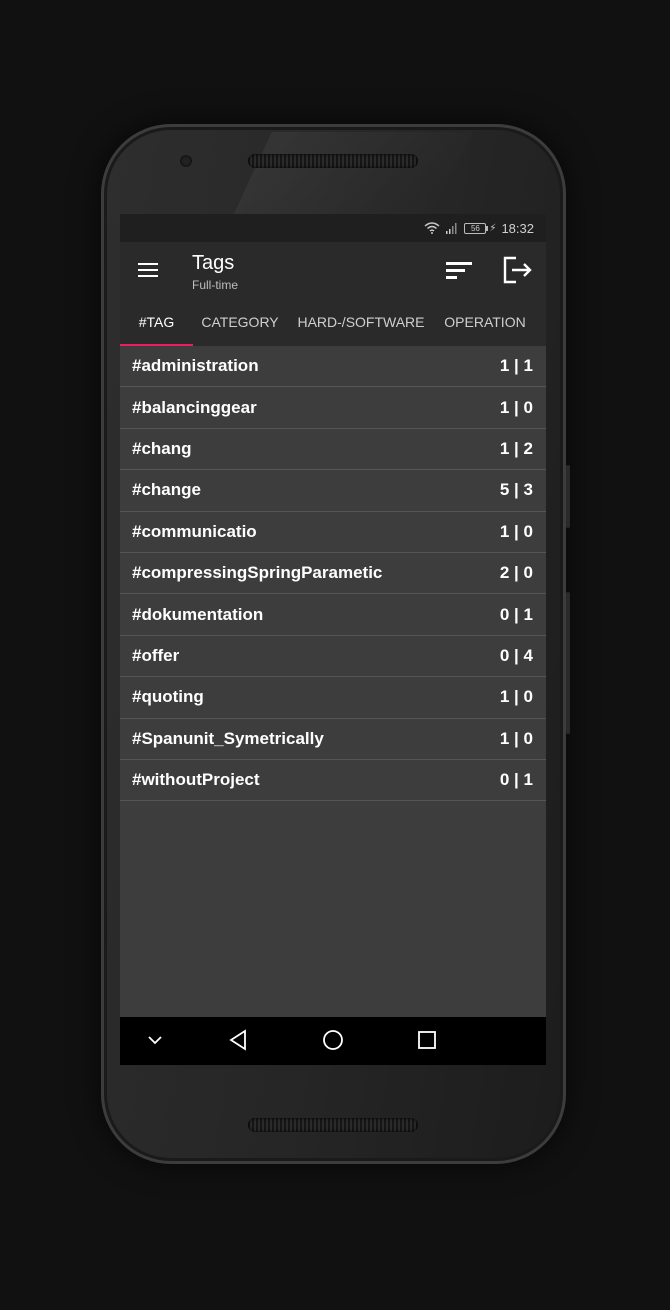 This screenshot has height=1310, width=670. What do you see at coordinates (333, 781) in the screenshot?
I see `list-item: #withoutProject 0 | 1` at bounding box center [333, 781].